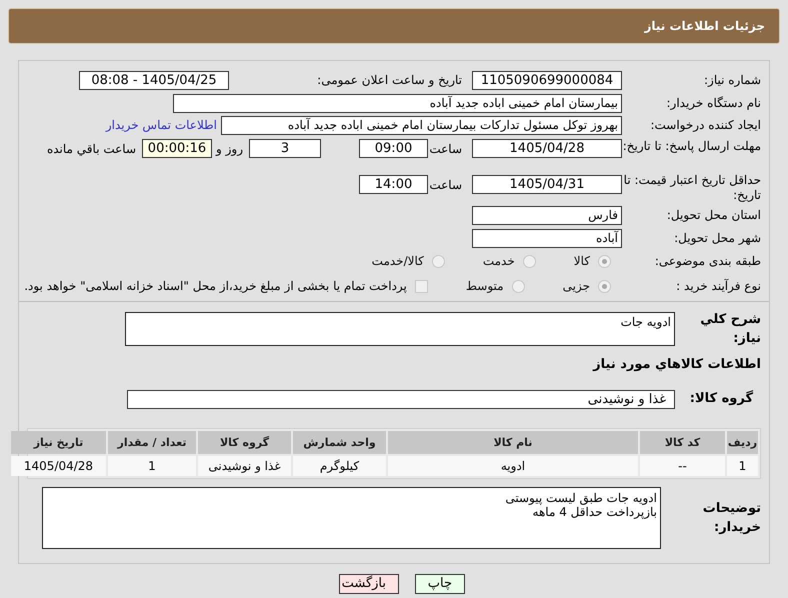 The image size is (788, 598). I want to click on column-header: نام کالا, so click(513, 442).